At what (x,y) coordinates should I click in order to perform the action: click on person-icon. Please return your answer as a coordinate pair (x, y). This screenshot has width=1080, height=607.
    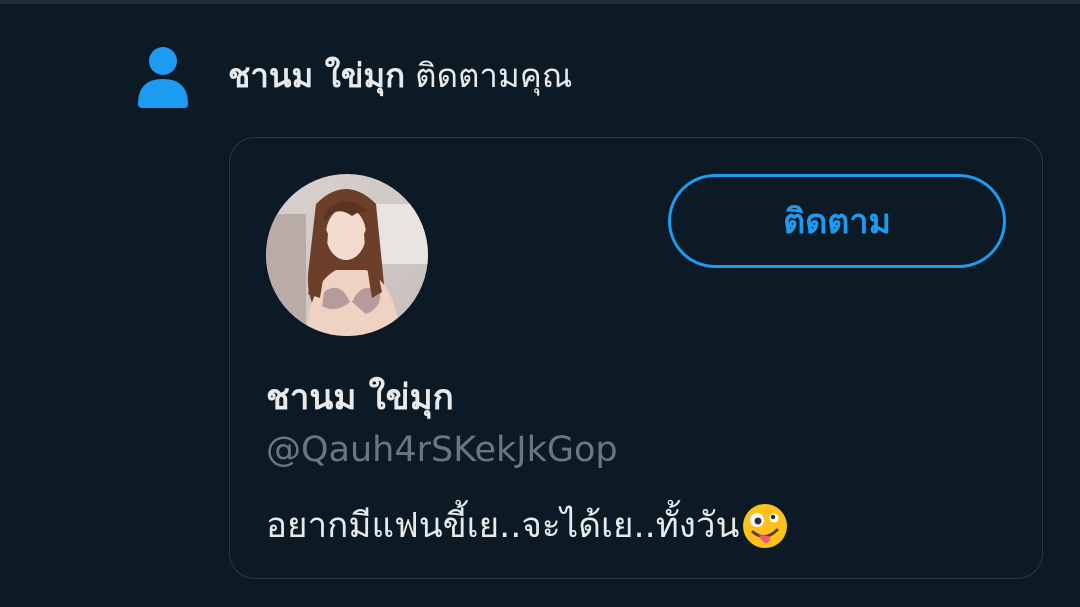
    Looking at the image, I should click on (163, 77).